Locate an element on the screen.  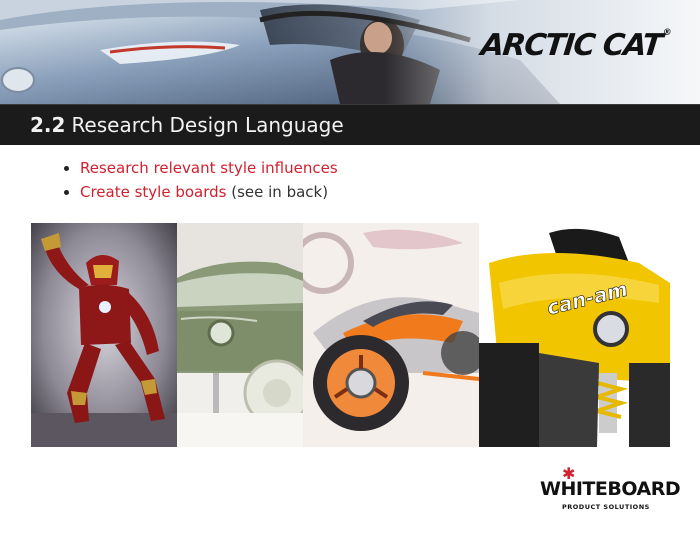
bullet-item: Research relevant style influences is located at coordinates (200, 168).